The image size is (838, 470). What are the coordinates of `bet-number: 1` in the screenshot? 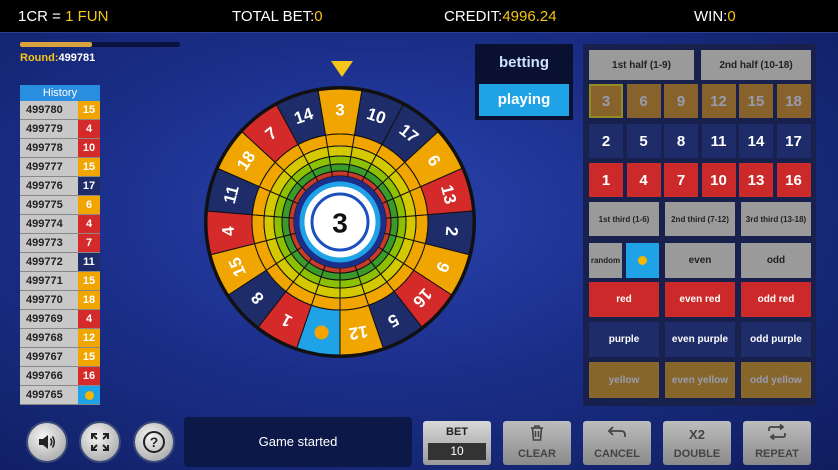 It's located at (606, 180).